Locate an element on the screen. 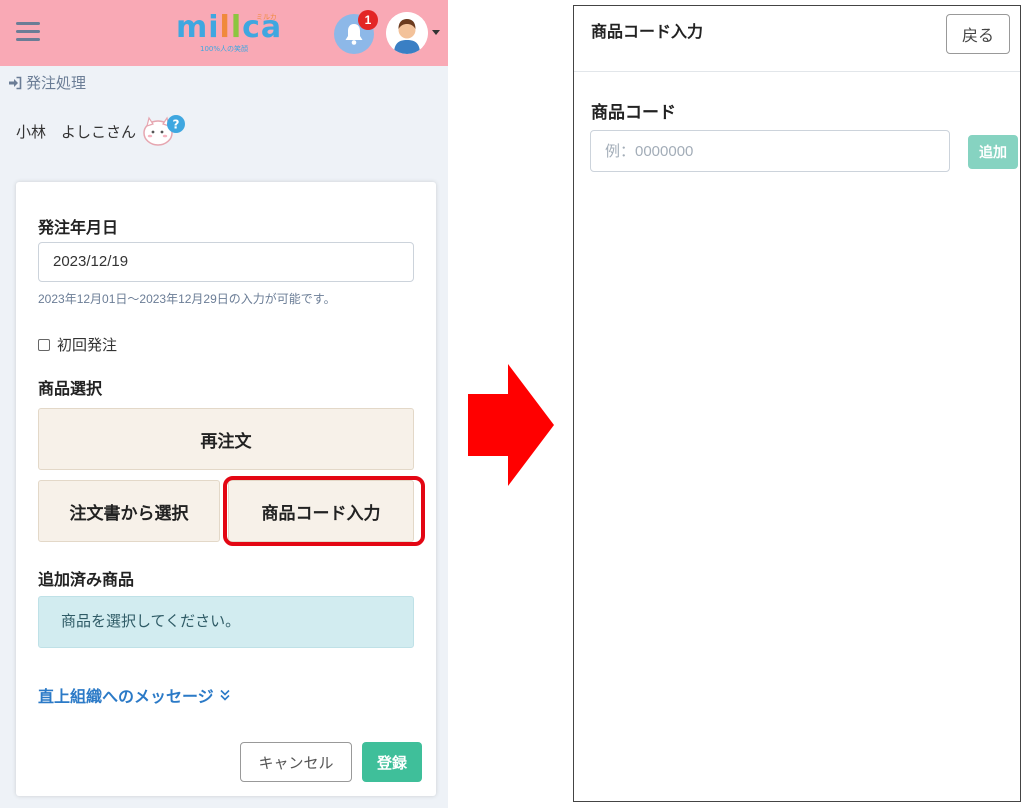  first-order-label: 初回発注 is located at coordinates (87, 345).